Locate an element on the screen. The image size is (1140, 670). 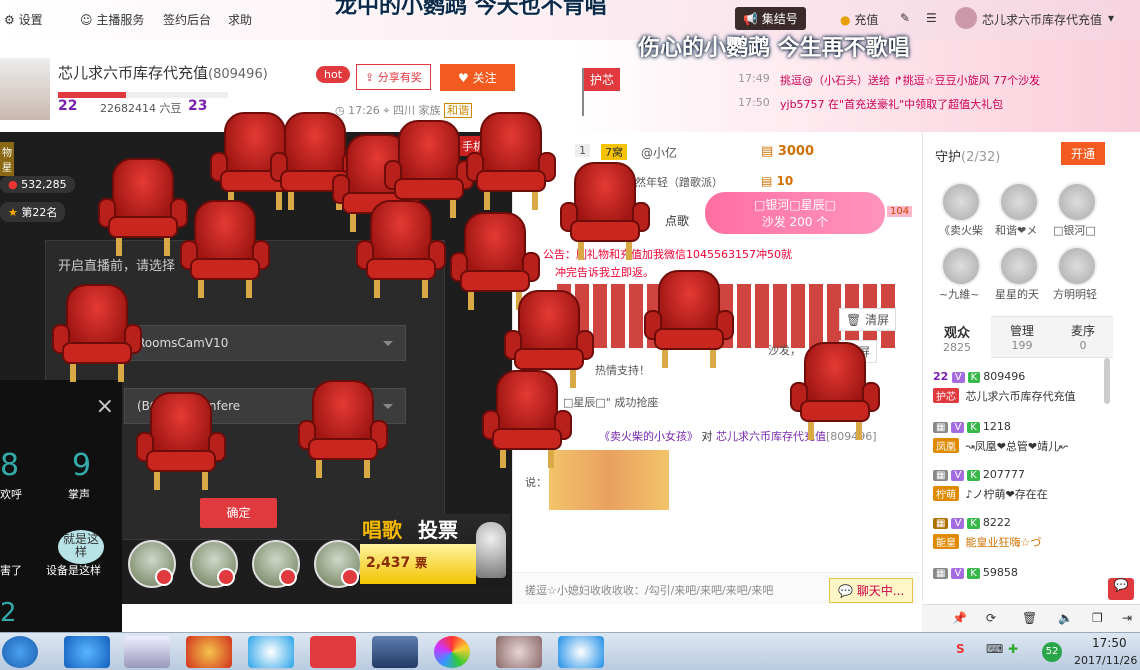
settings-button: ⚙ 设置 is located at coordinates (23, 19).